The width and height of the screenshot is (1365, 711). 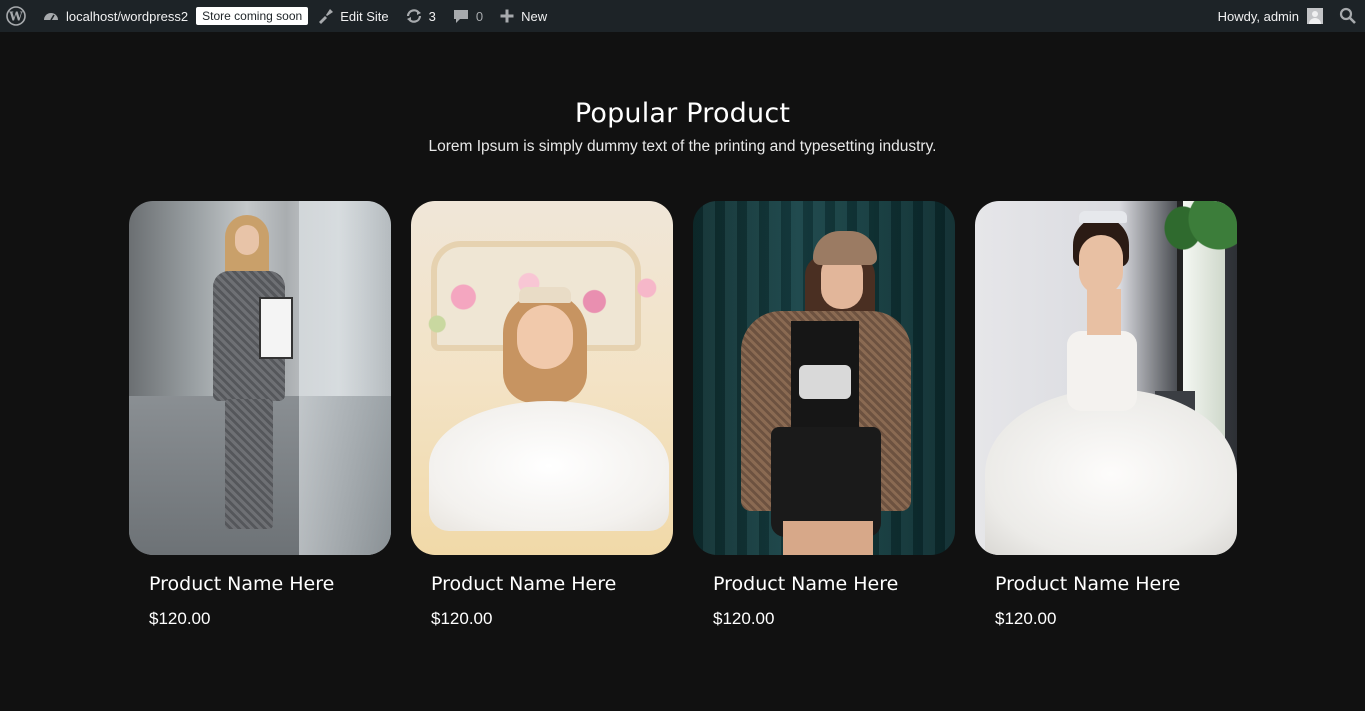 I want to click on updates-icon, so click(x=414, y=16).